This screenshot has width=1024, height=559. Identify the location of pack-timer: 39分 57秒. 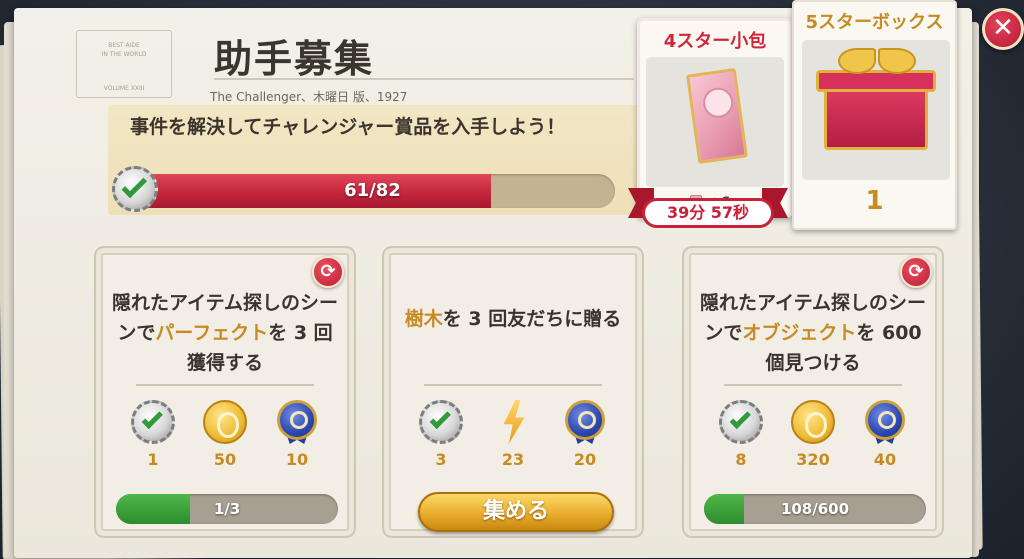
(708, 213).